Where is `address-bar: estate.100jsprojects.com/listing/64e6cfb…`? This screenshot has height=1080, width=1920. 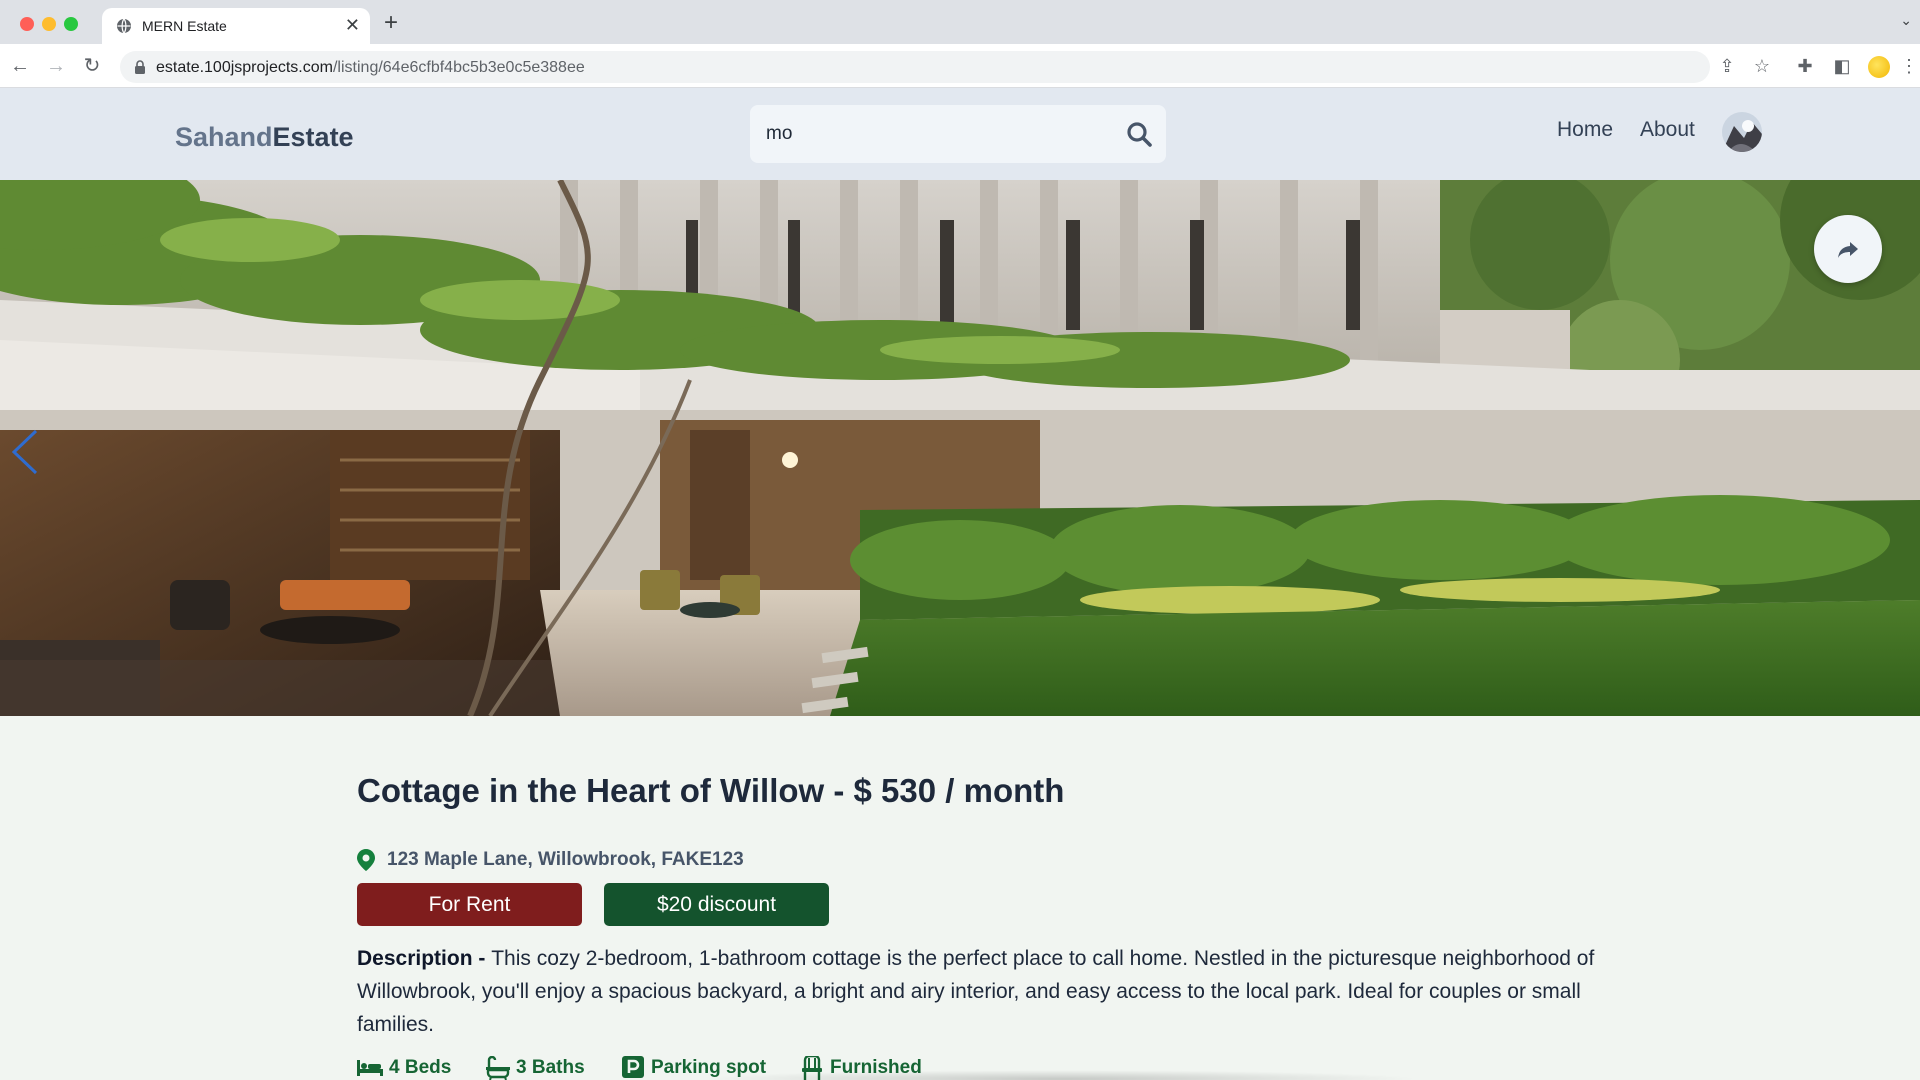
address-bar: estate.100jsprojects.com/listing/64e6cfb… is located at coordinates (915, 67).